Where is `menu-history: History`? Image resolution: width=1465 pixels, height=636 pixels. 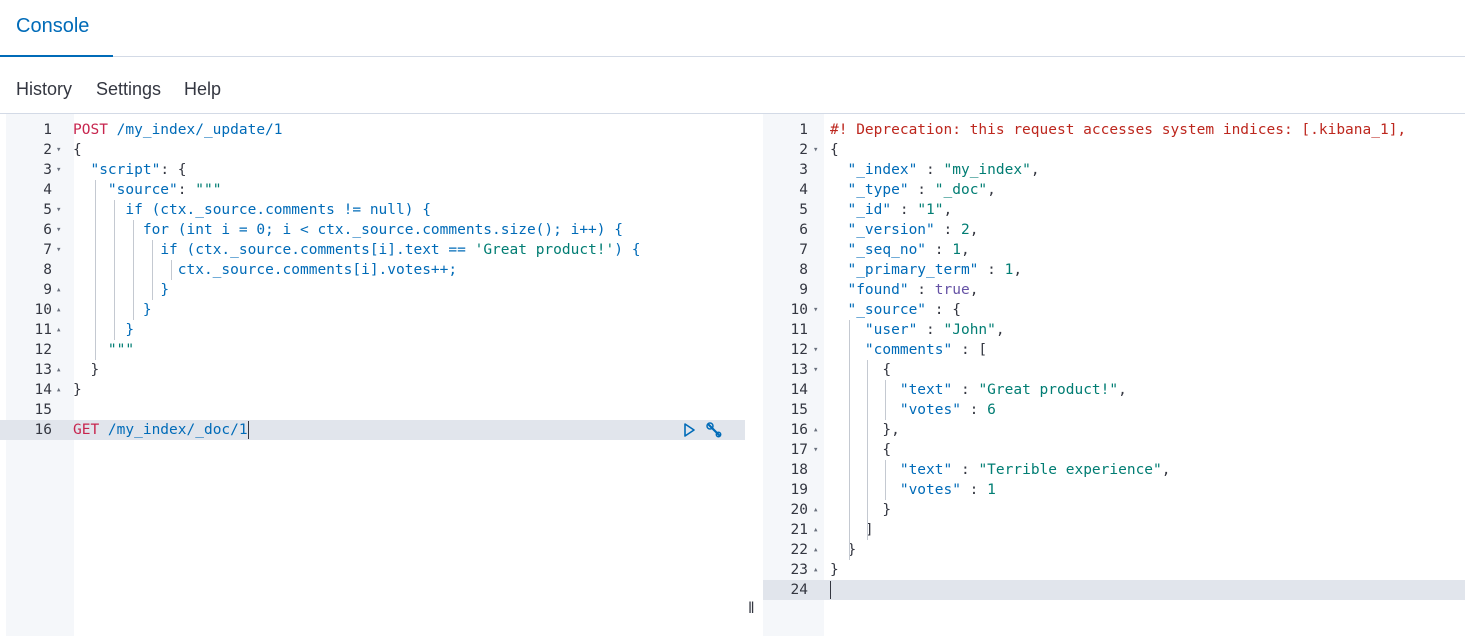 menu-history: History is located at coordinates (44, 89).